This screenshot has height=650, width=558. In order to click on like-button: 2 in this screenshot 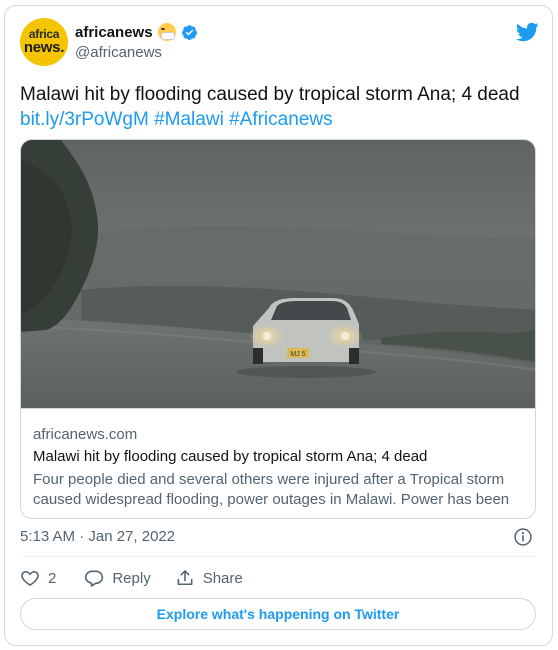, I will do `click(38, 578)`.